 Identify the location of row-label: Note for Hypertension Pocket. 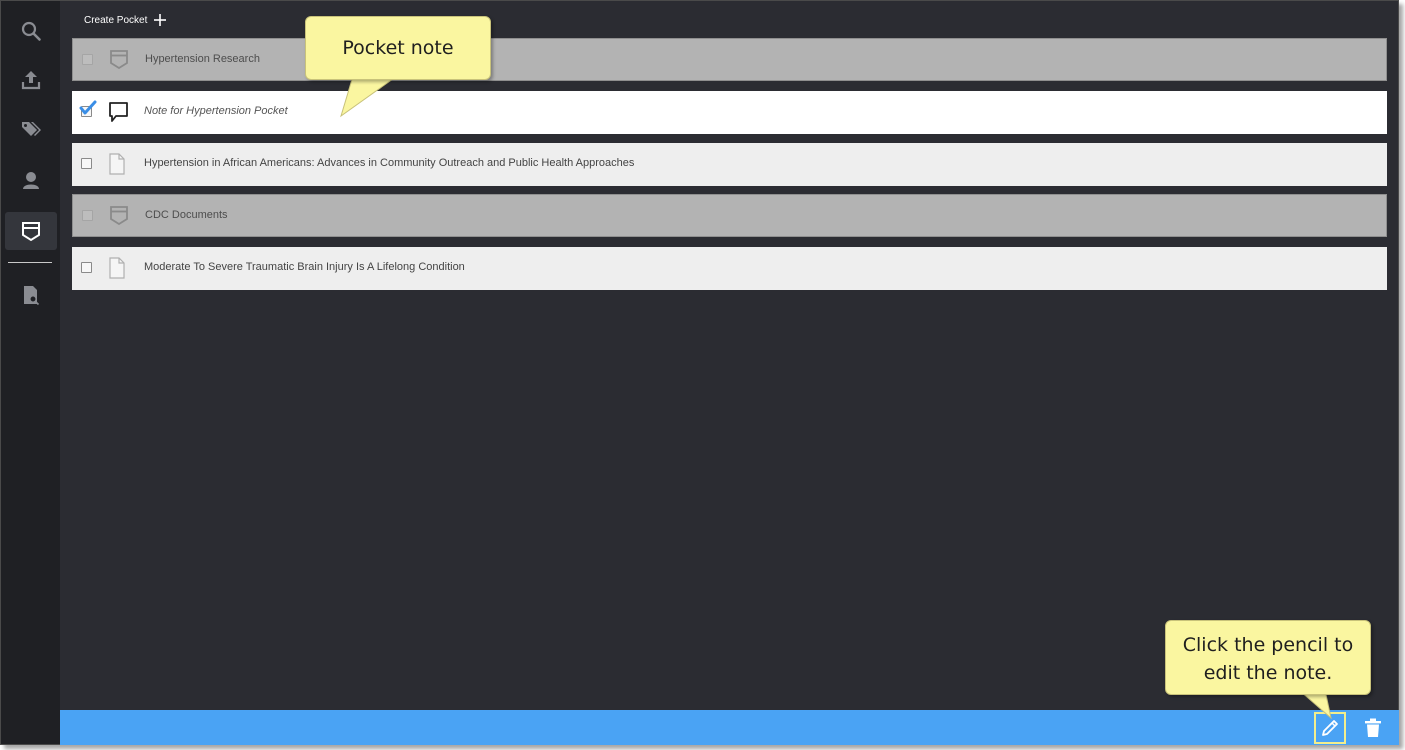
(216, 111).